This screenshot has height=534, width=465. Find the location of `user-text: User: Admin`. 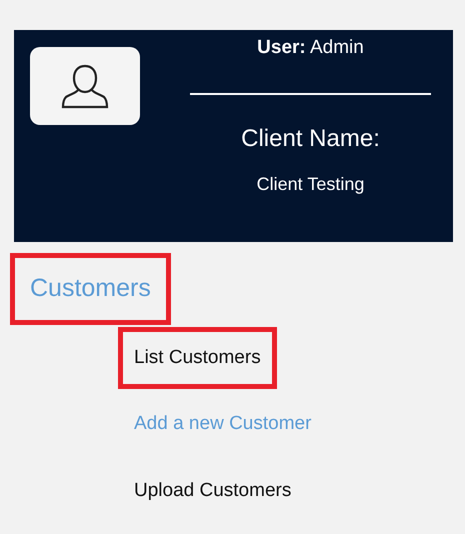

user-text: User: Admin is located at coordinates (310, 48).